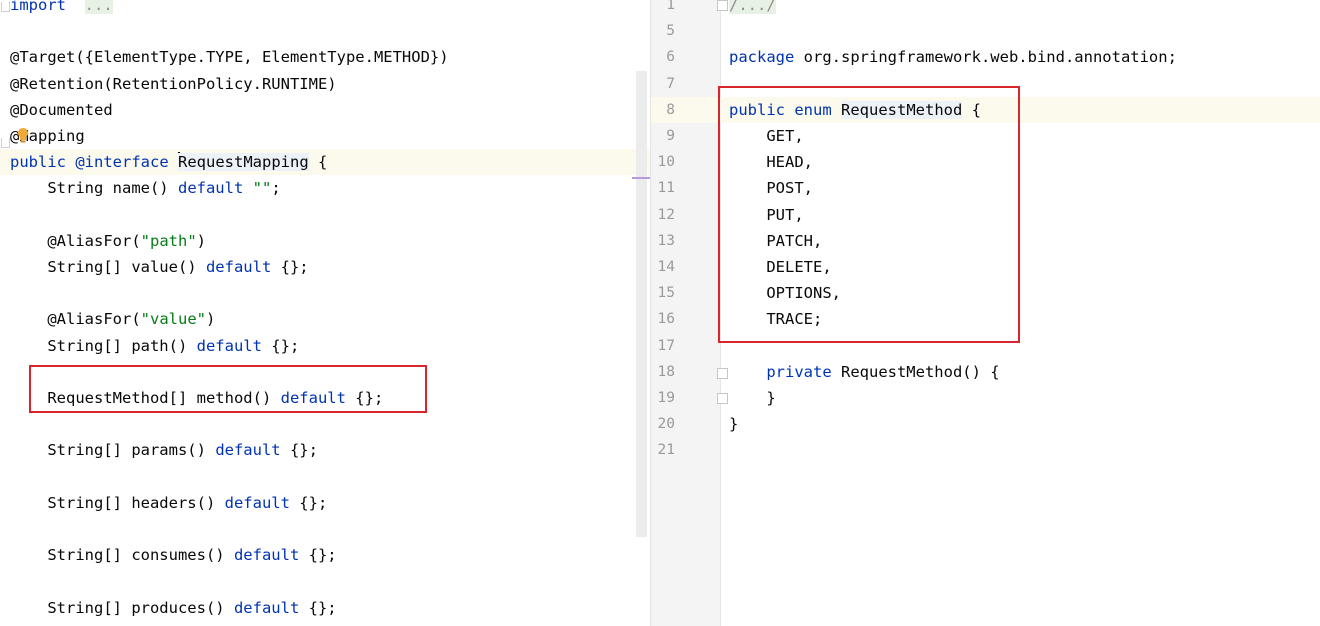  I want to click on code-line: 18 private RequestMethod() {, so click(985, 372).